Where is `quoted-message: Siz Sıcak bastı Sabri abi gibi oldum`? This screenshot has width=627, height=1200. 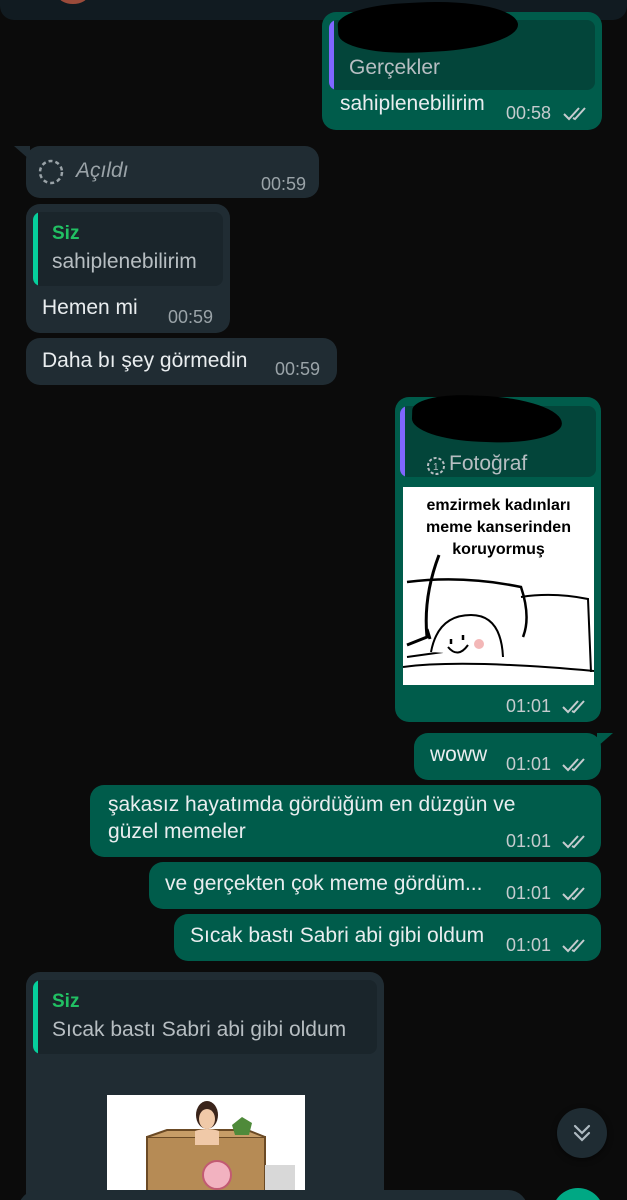 quoted-message: Siz Sıcak bastı Sabri abi gibi oldum is located at coordinates (205, 1017).